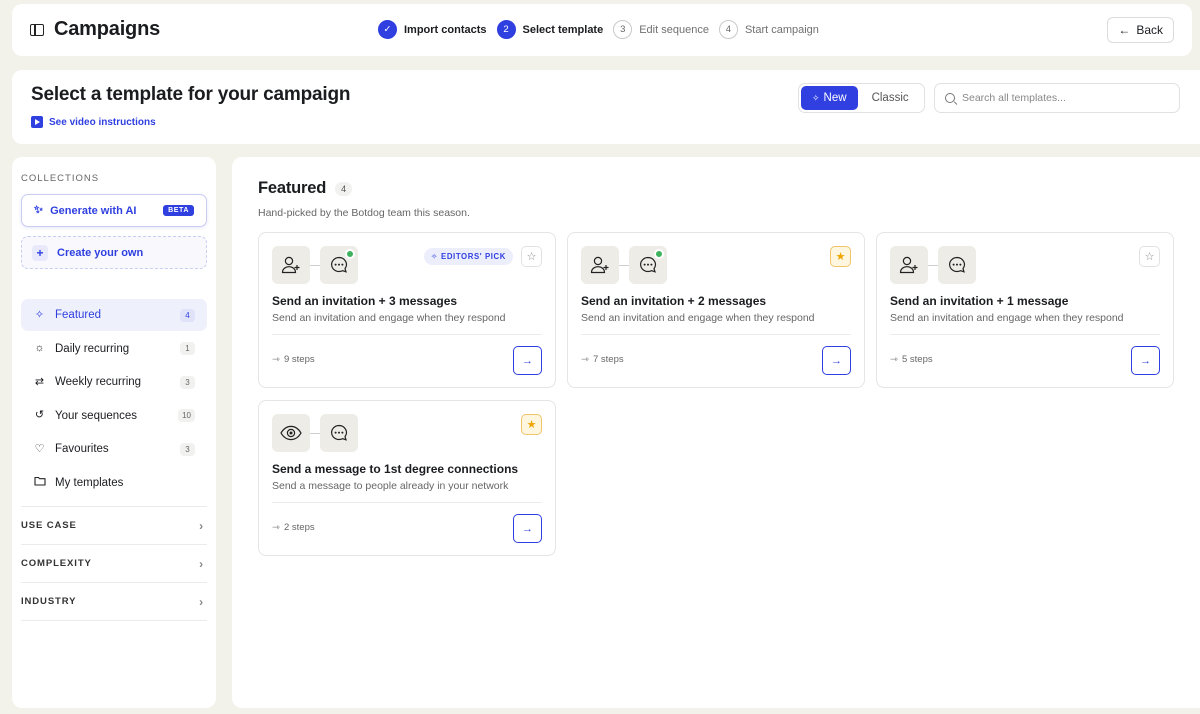  What do you see at coordinates (114, 526) in the screenshot?
I see `filter-use-case: USE CASE ›` at bounding box center [114, 526].